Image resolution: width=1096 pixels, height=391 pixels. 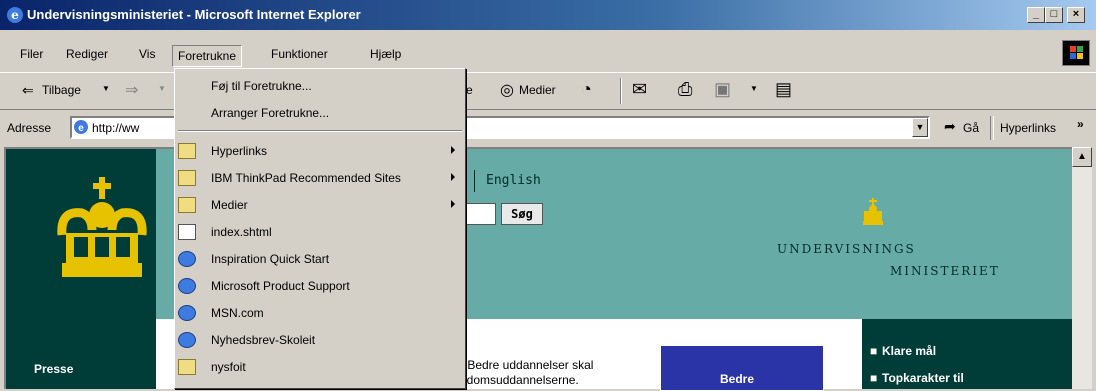 I want to click on site-search-button: Søg, so click(x=522, y=214).